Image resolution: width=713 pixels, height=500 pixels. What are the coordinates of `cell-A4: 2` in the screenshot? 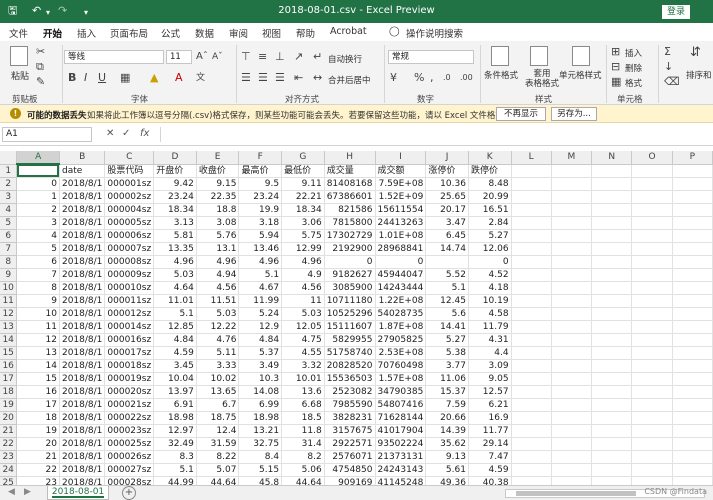 It's located at (38, 210).